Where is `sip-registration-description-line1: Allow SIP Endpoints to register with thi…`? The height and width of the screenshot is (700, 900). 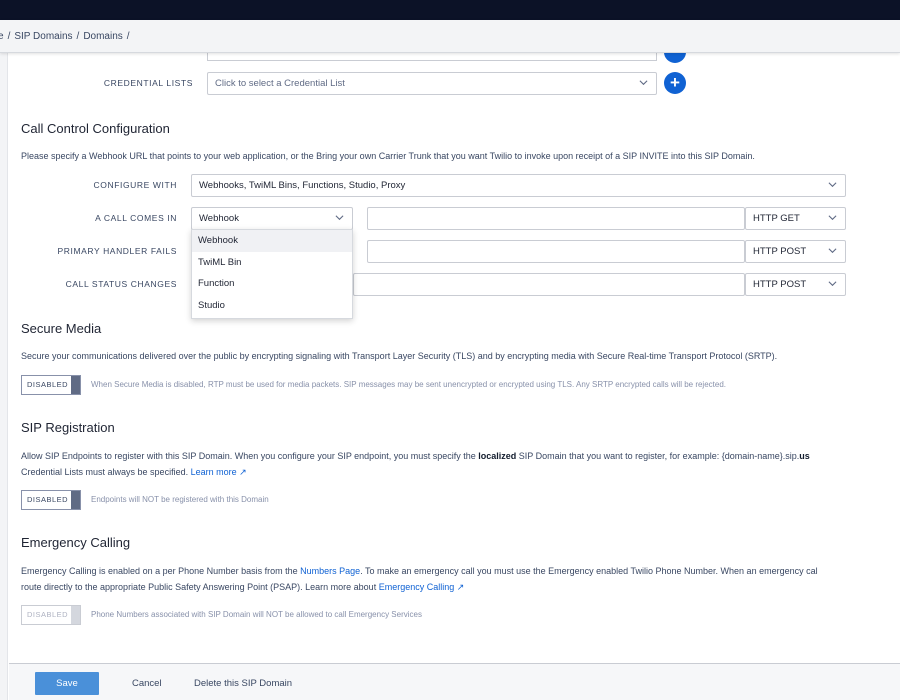
sip-registration-description-line1: Allow SIP Endpoints to register with thi… is located at coordinates (415, 456).